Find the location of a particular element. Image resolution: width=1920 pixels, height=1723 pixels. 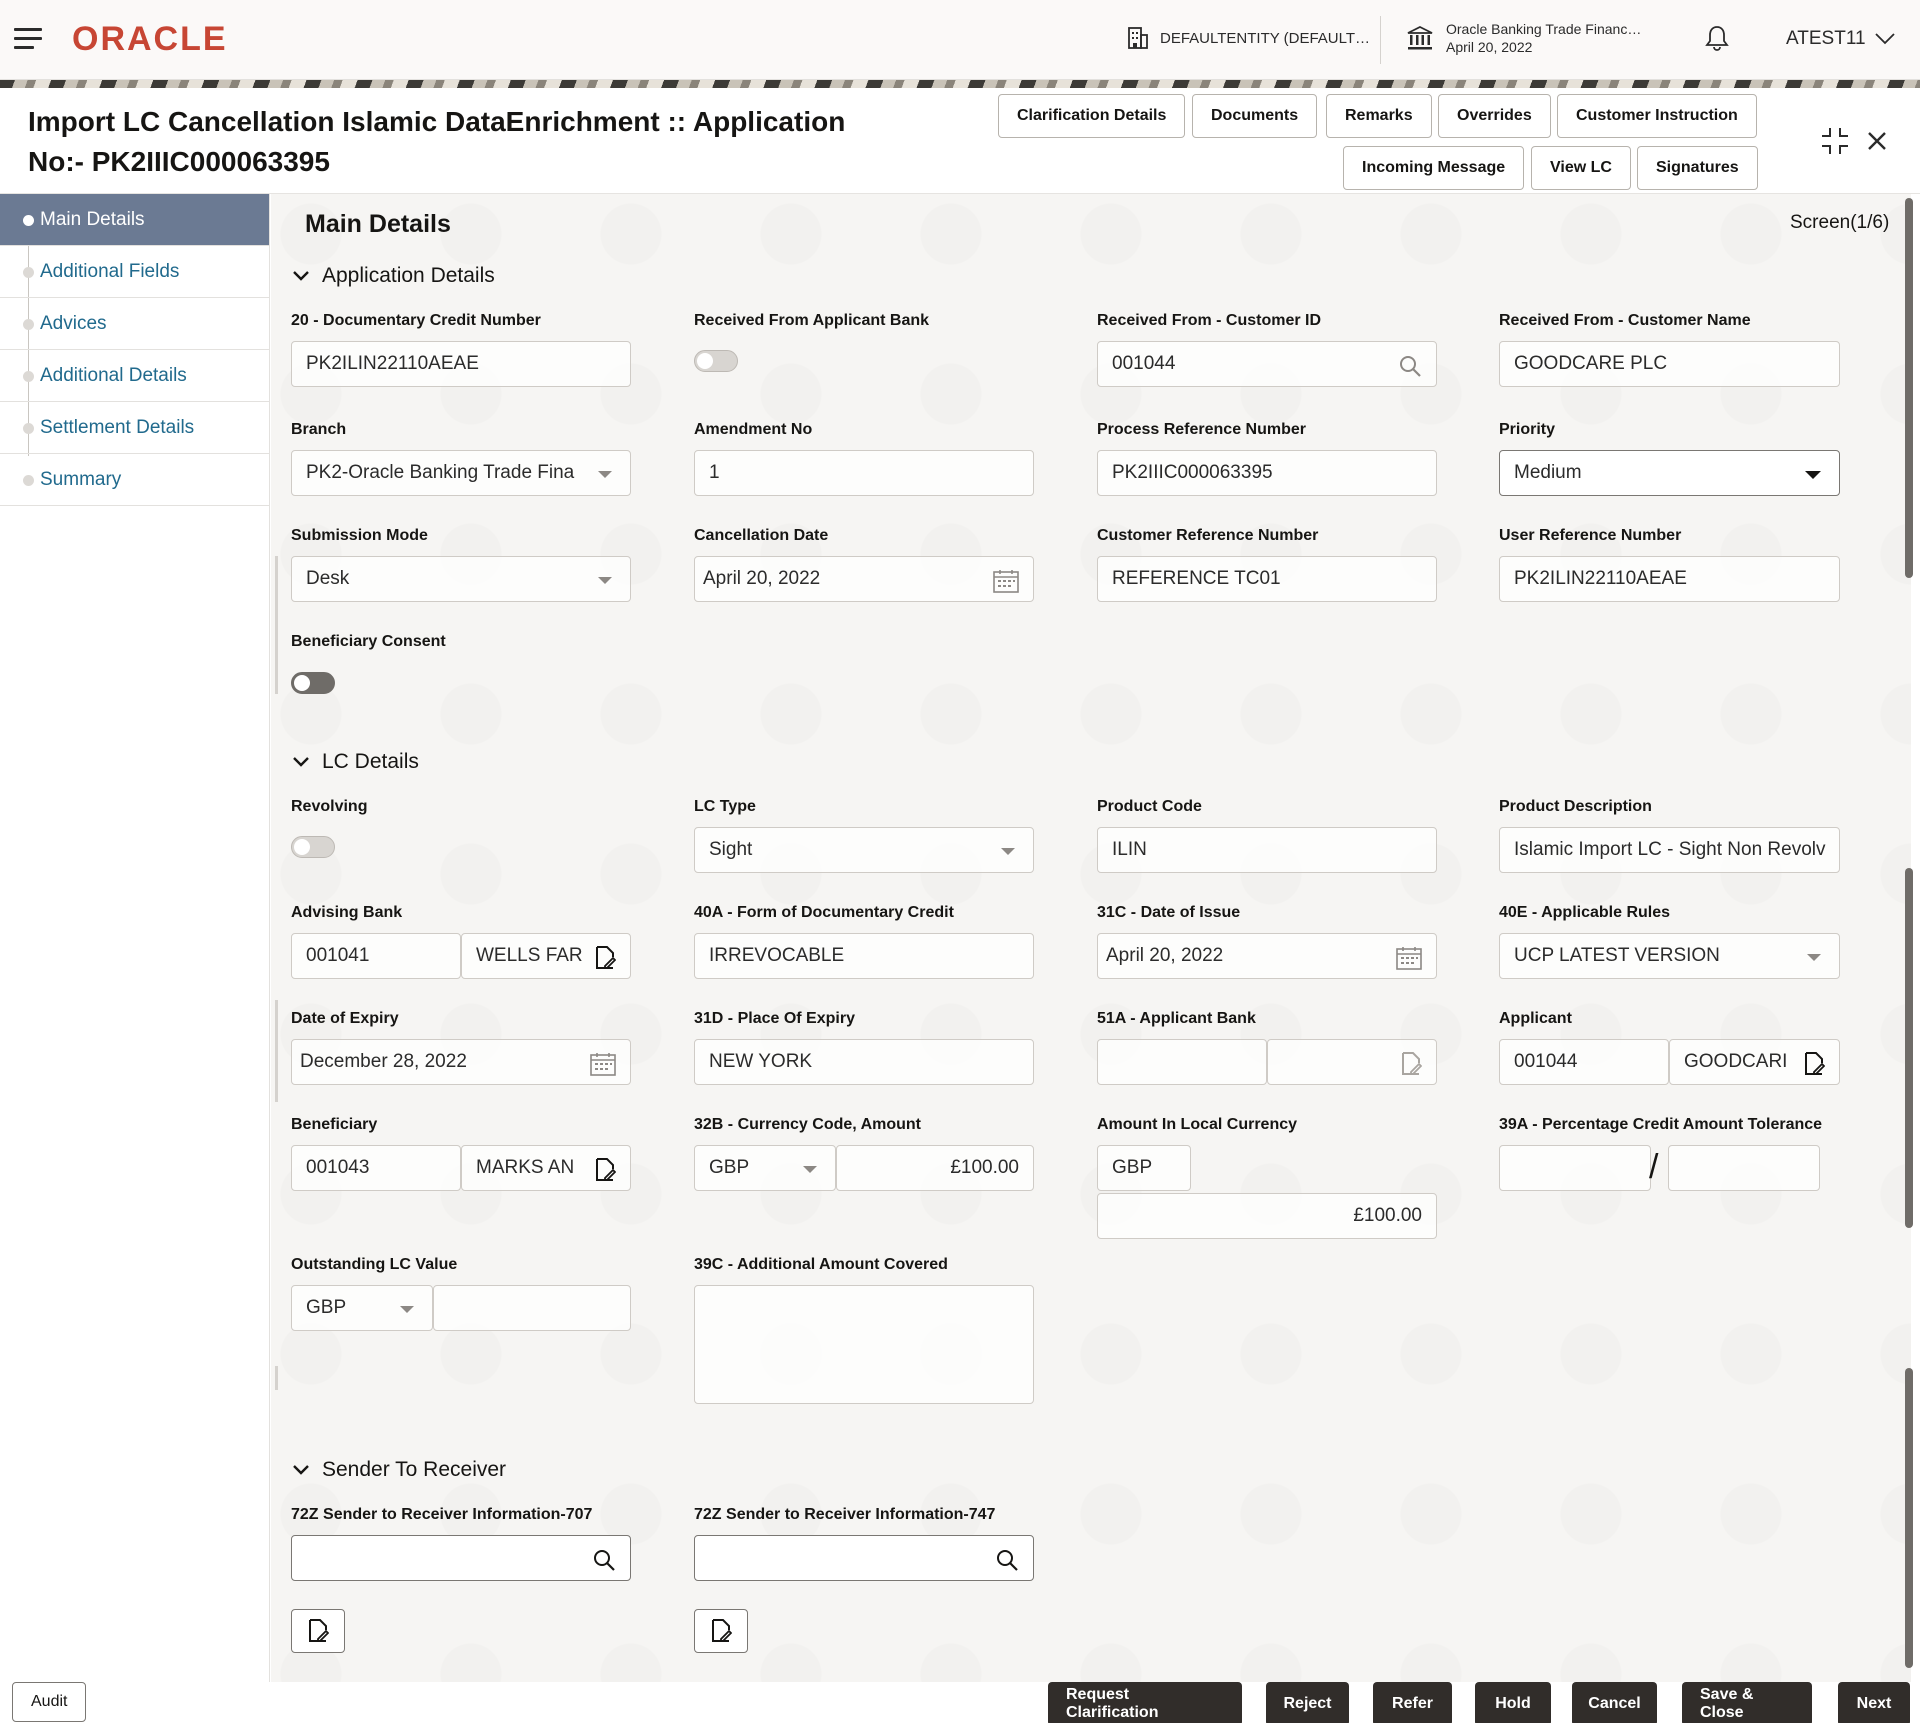

nav-item-main-details: Main Details is located at coordinates (134, 220).